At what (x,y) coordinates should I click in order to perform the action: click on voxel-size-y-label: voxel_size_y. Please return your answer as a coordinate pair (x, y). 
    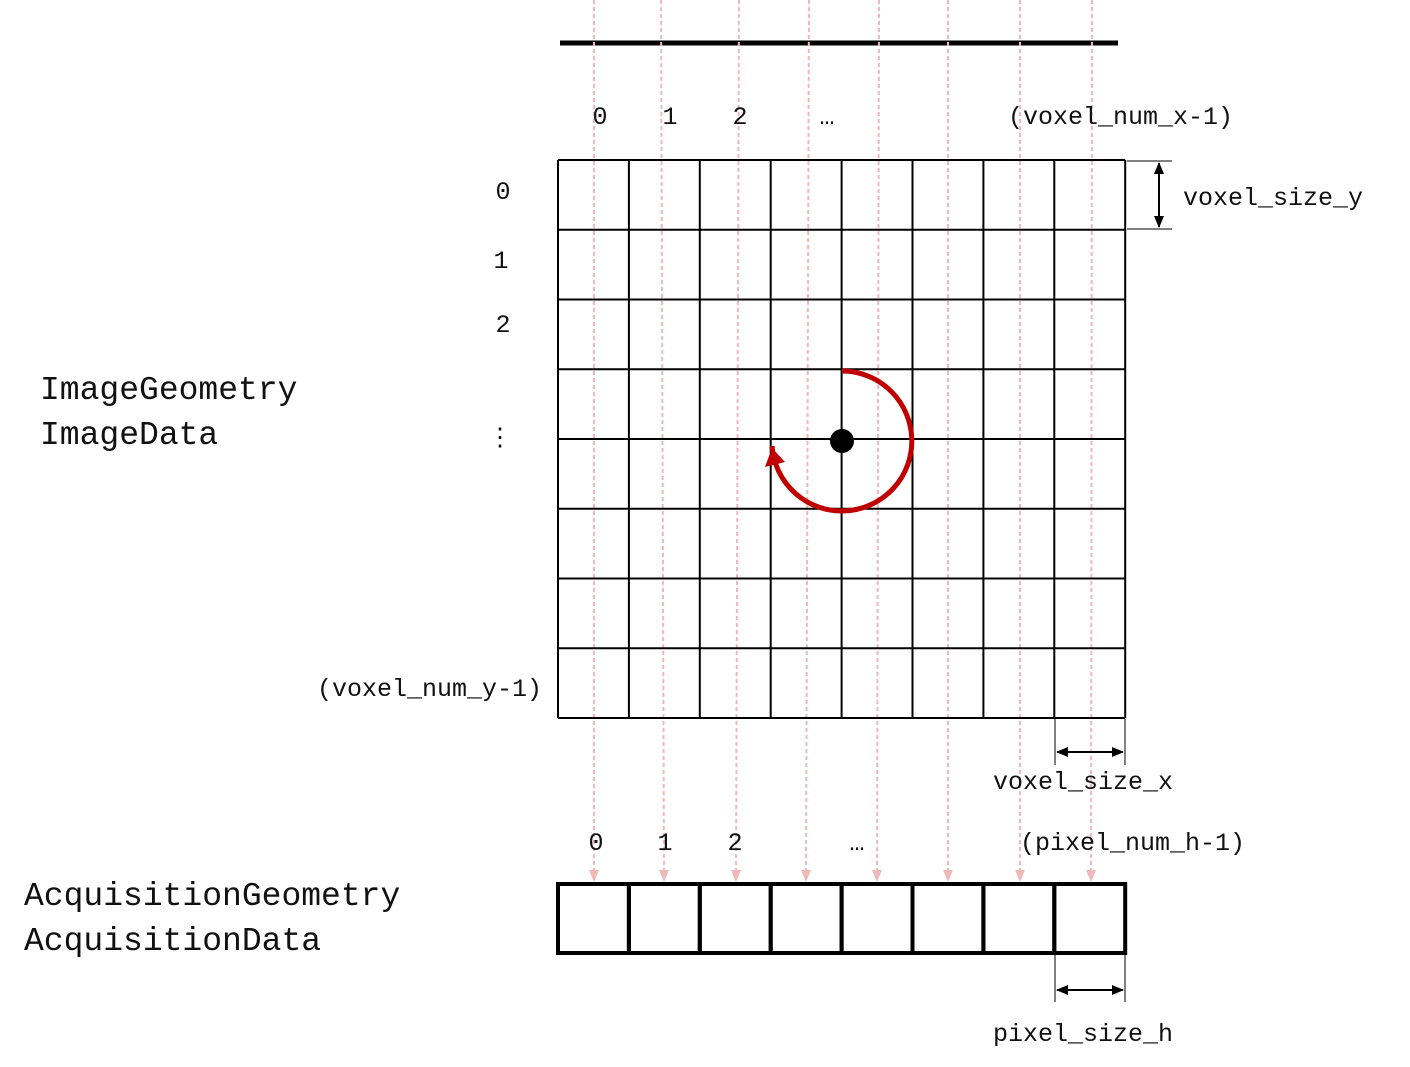
    Looking at the image, I should click on (1273, 198).